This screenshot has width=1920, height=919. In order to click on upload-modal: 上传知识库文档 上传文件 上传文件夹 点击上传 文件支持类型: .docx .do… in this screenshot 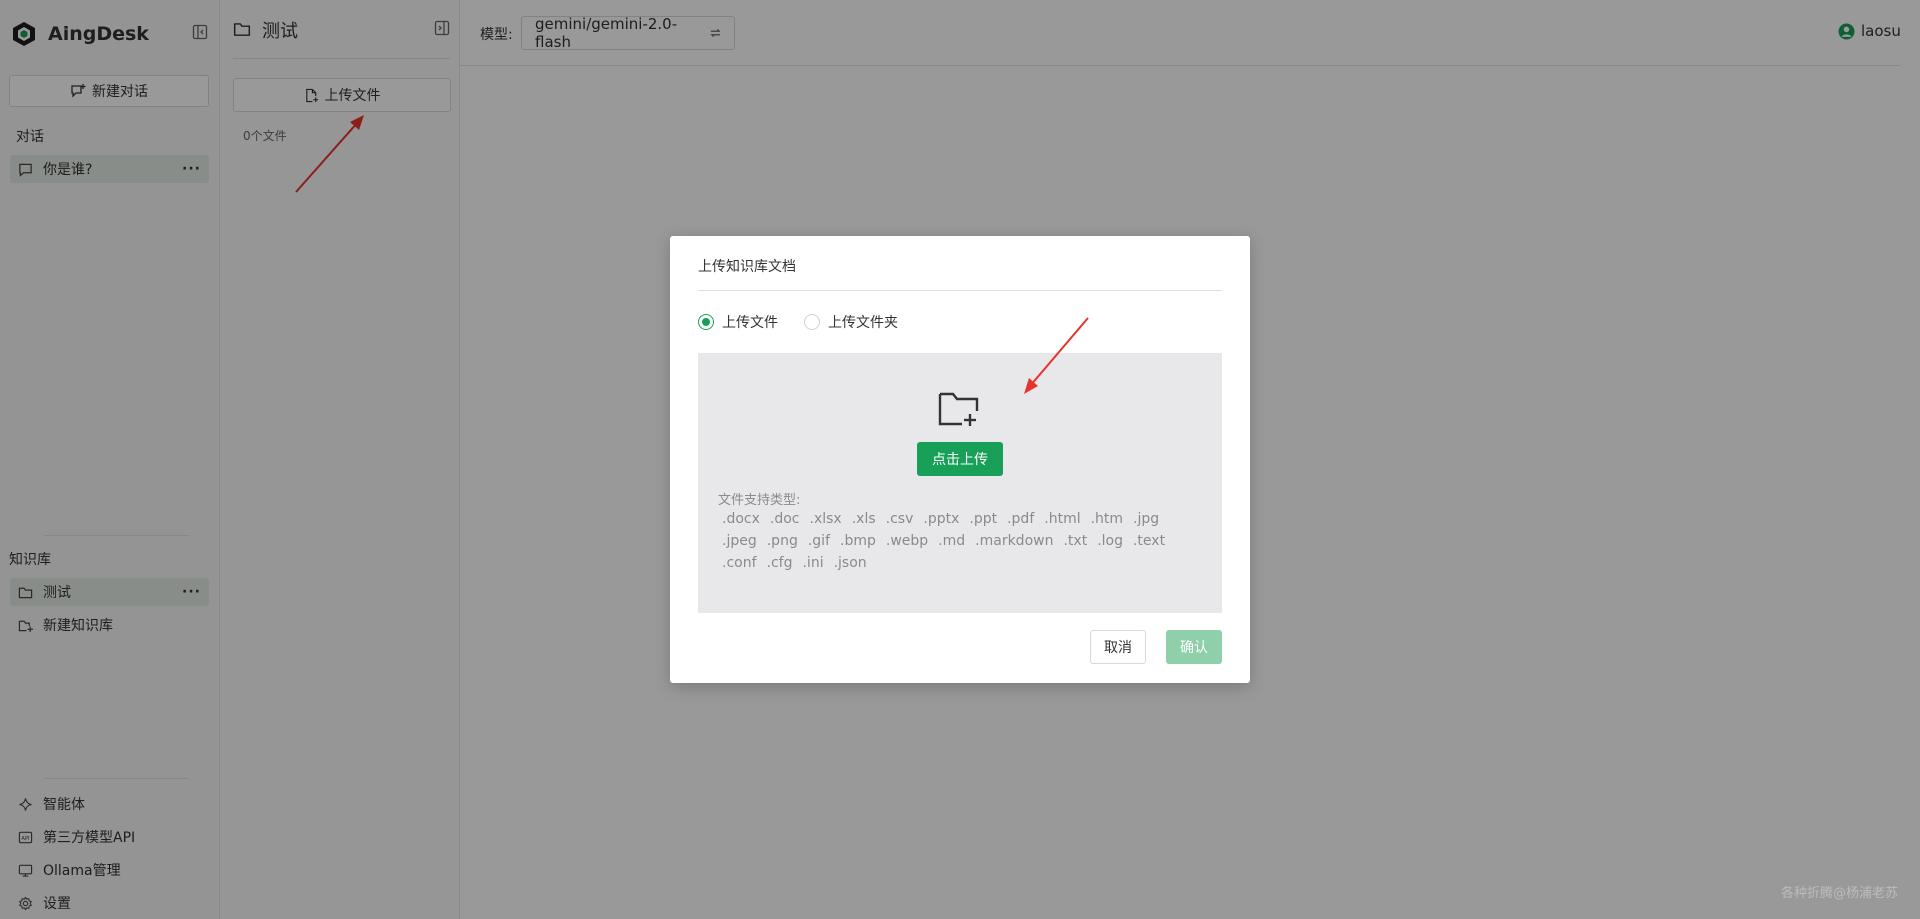, I will do `click(960, 459)`.